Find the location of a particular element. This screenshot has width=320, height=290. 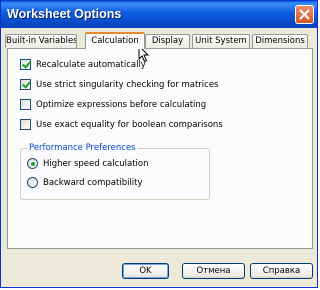

backward-compatibility-label: Backward compatibility is located at coordinates (93, 183).